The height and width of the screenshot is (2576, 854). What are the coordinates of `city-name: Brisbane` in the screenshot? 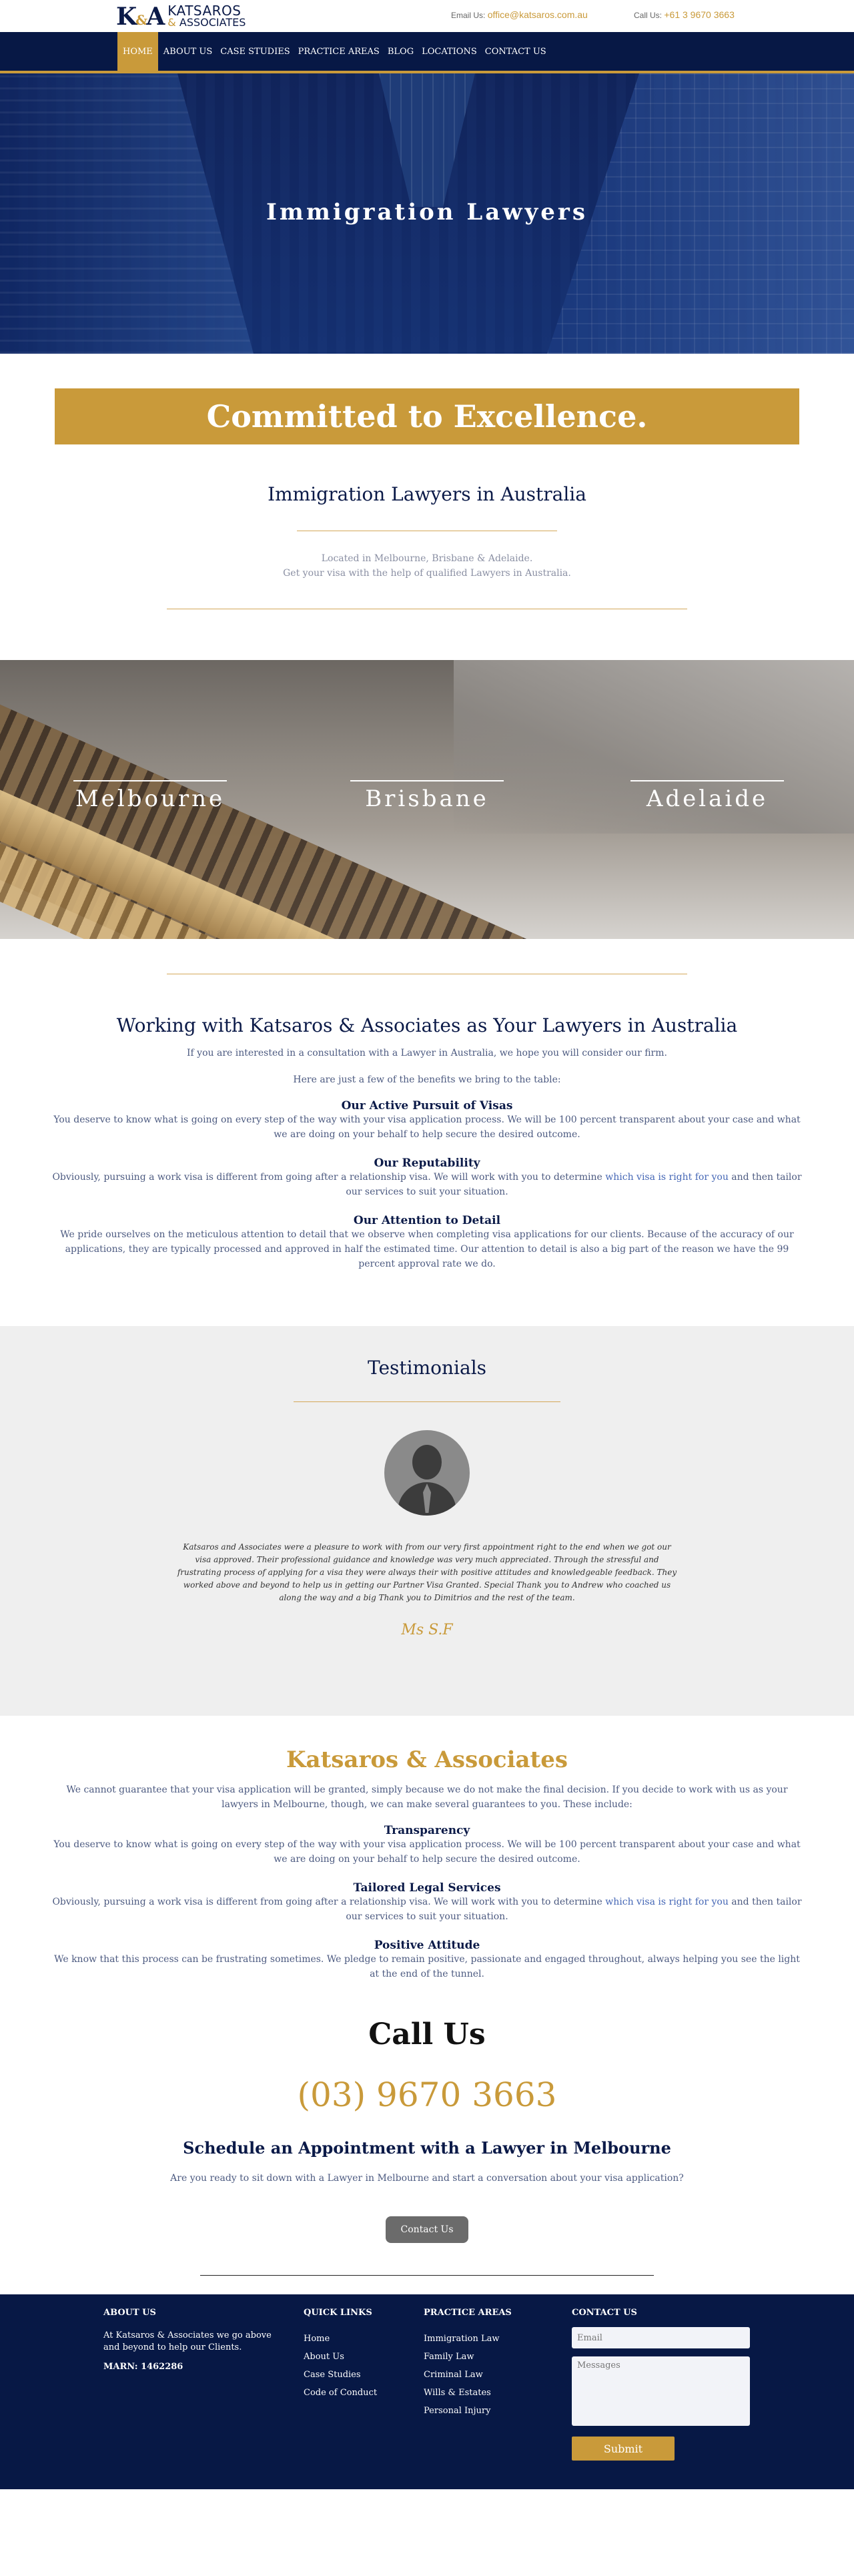 It's located at (427, 798).